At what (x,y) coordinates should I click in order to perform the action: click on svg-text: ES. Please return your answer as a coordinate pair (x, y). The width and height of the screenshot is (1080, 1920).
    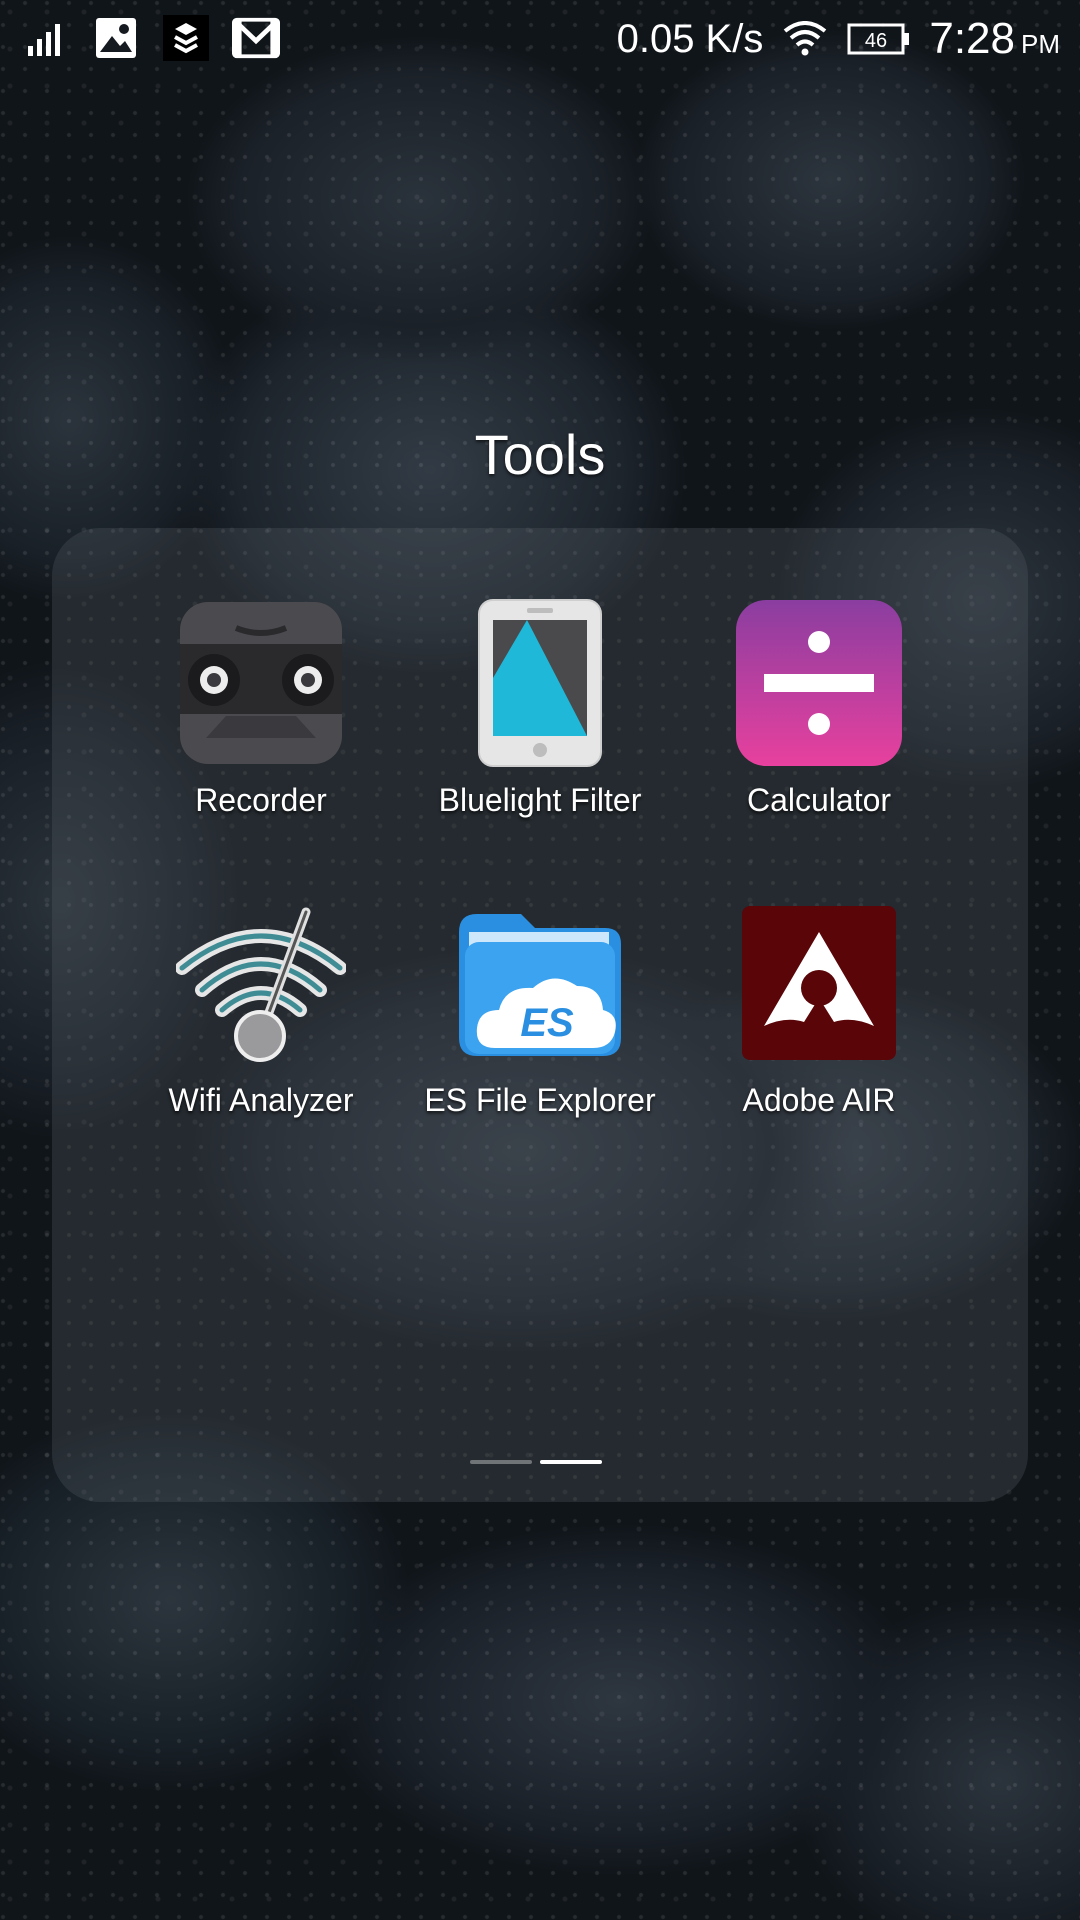
    Looking at the image, I should click on (547, 1023).